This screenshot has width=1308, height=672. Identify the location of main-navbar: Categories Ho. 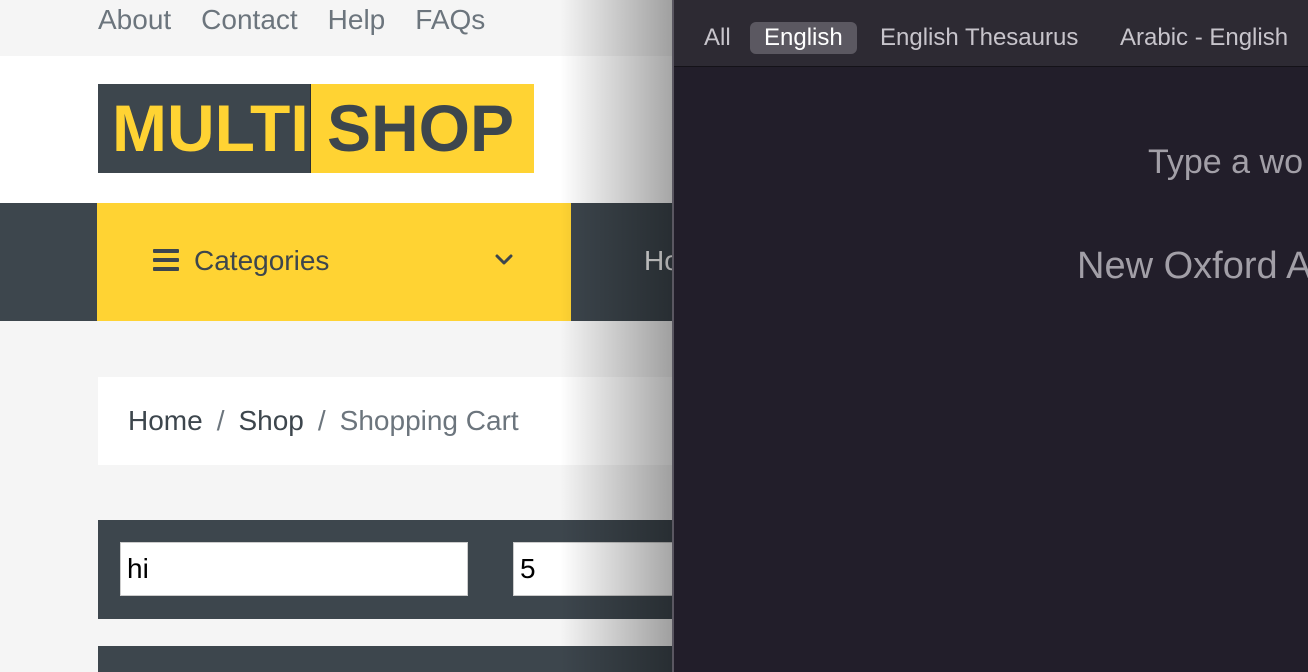
(336, 262).